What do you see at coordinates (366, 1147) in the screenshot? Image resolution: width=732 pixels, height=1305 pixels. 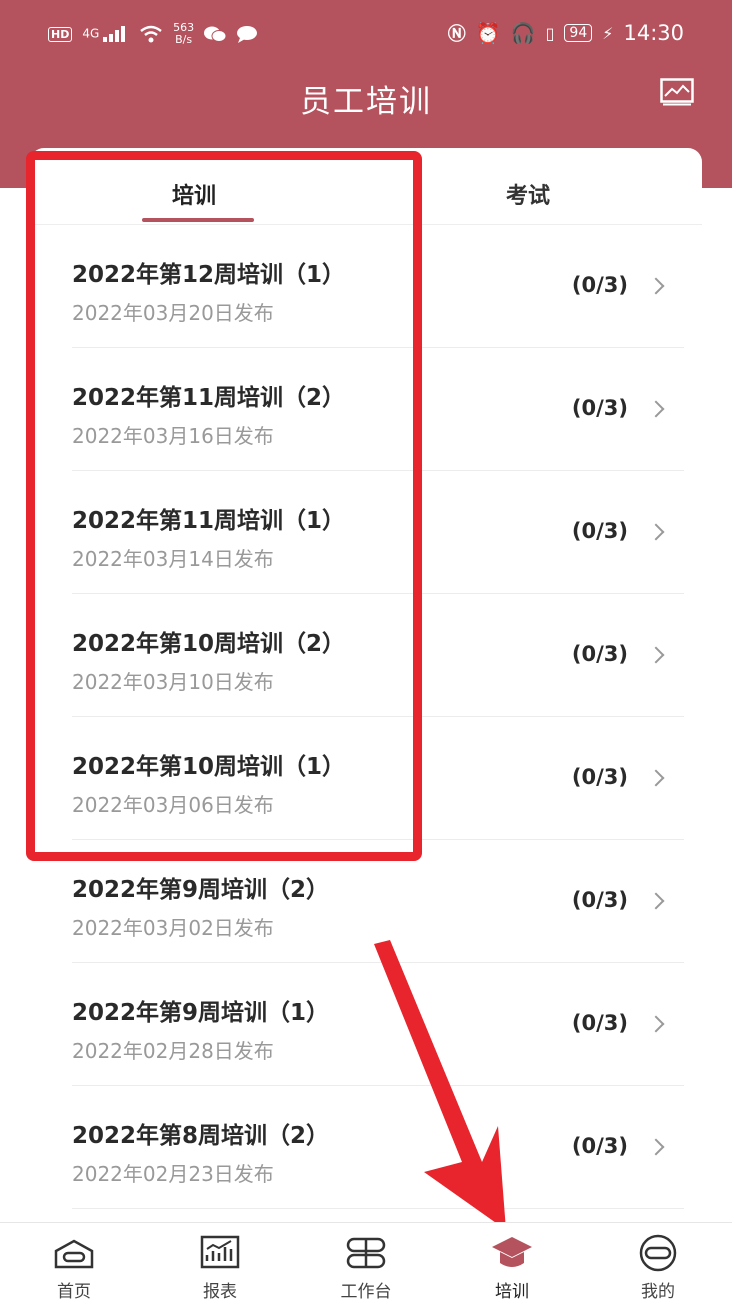 I see `training-list-item: 2022年第8周培训（2） 2022年02月23日发布 (0/3)` at bounding box center [366, 1147].